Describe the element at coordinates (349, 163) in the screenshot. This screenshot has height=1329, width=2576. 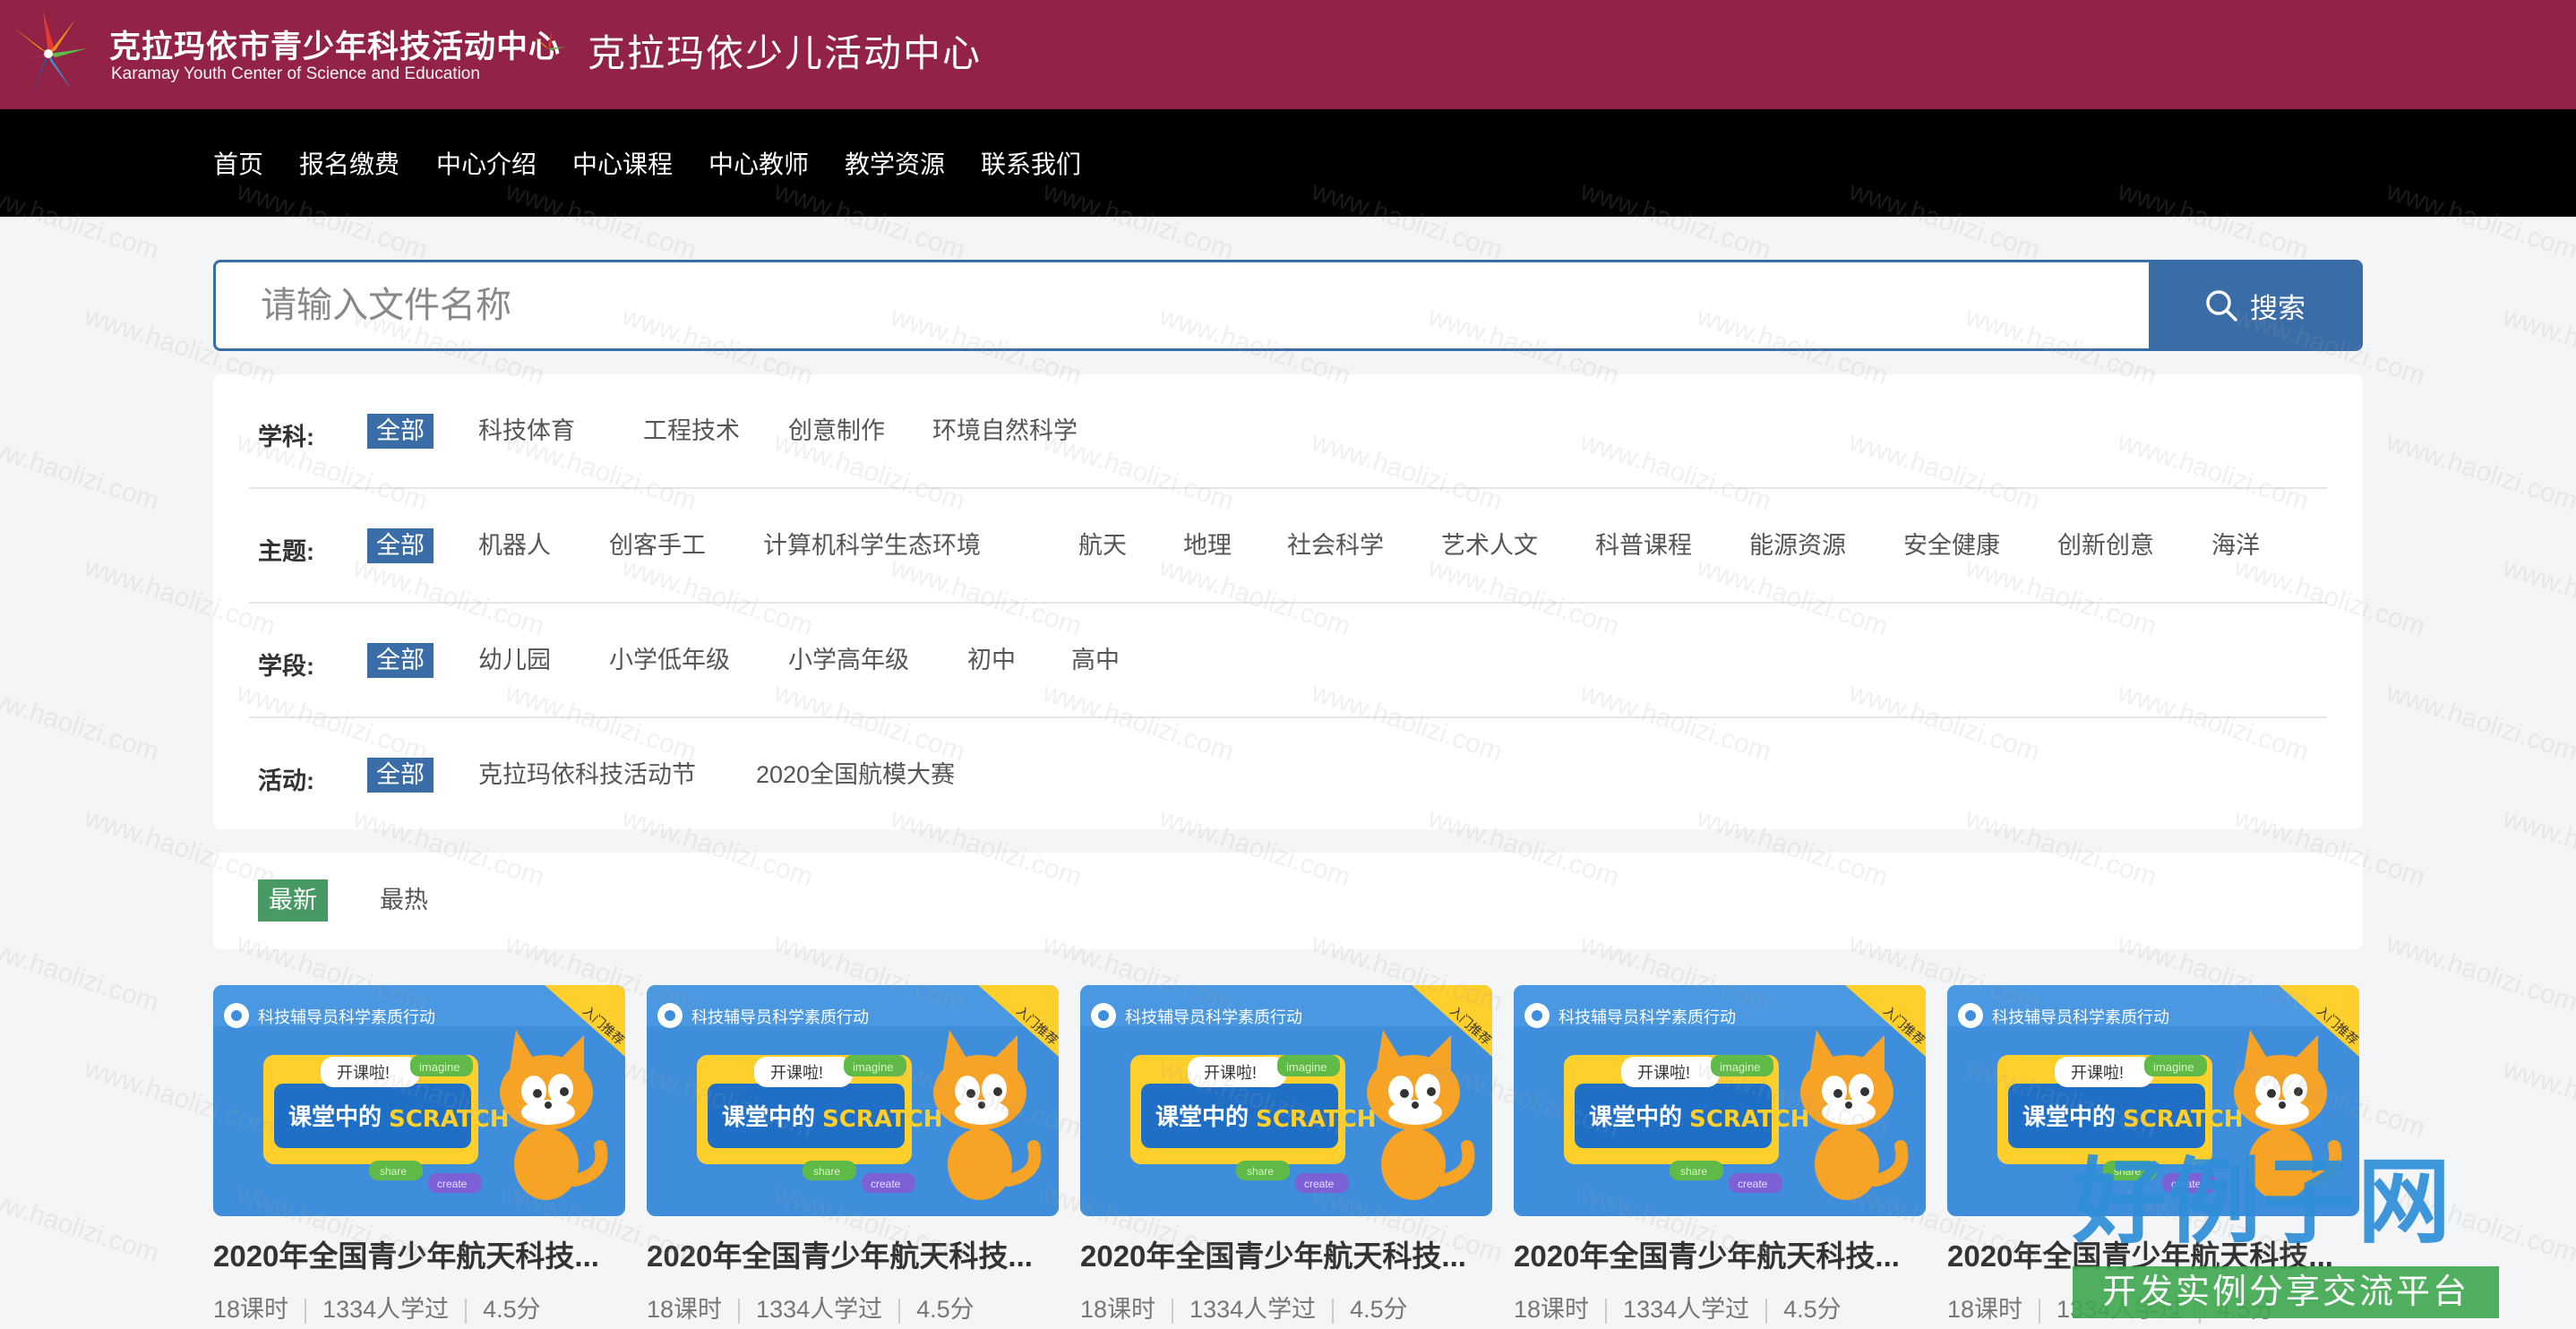
I see `nav-registration: 报名缴费` at that location.